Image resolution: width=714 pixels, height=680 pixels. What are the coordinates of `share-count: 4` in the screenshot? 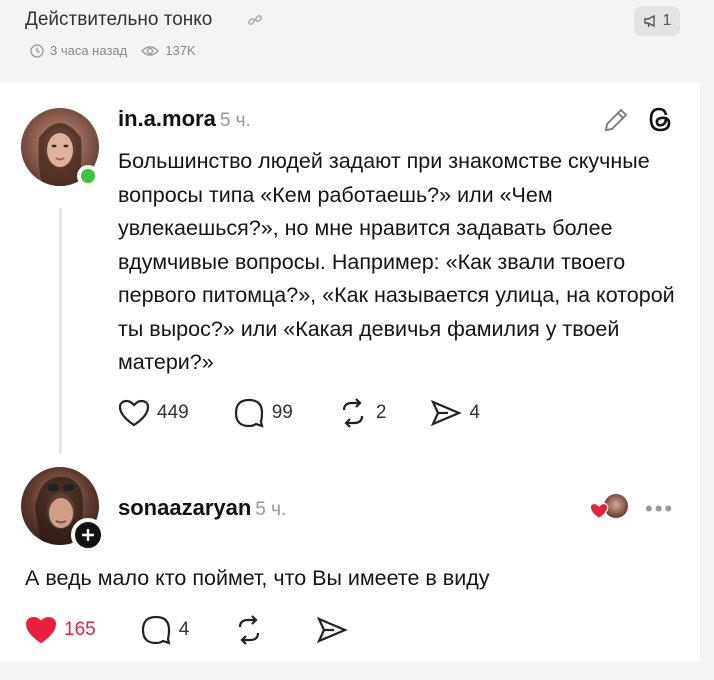 It's located at (474, 412).